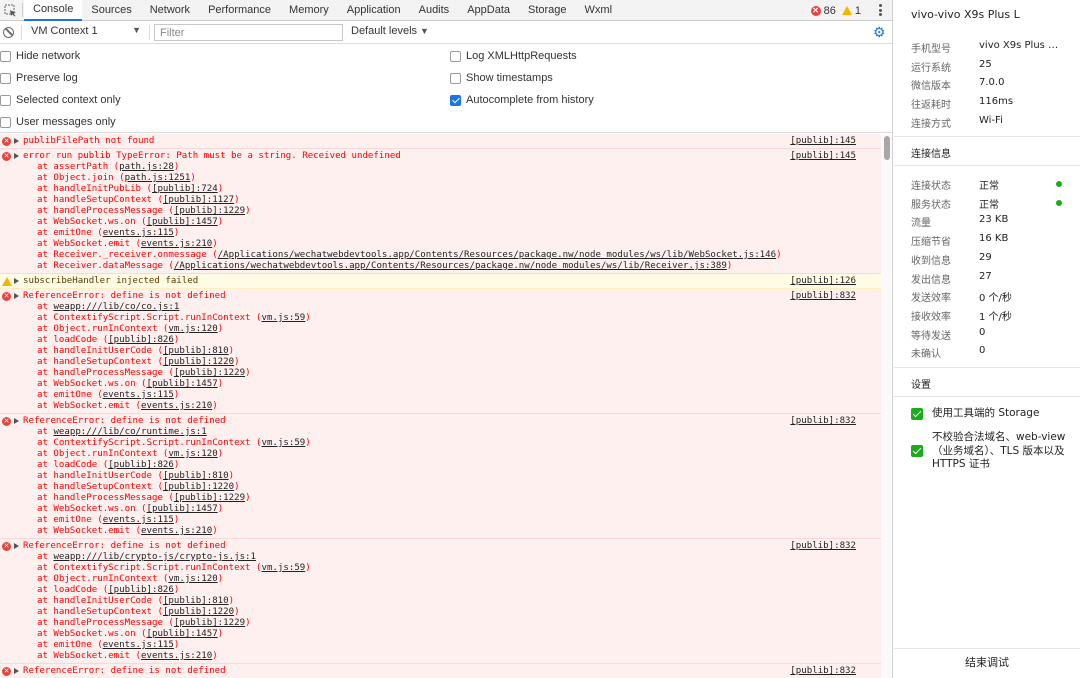  I want to click on filter-input, so click(248, 32).